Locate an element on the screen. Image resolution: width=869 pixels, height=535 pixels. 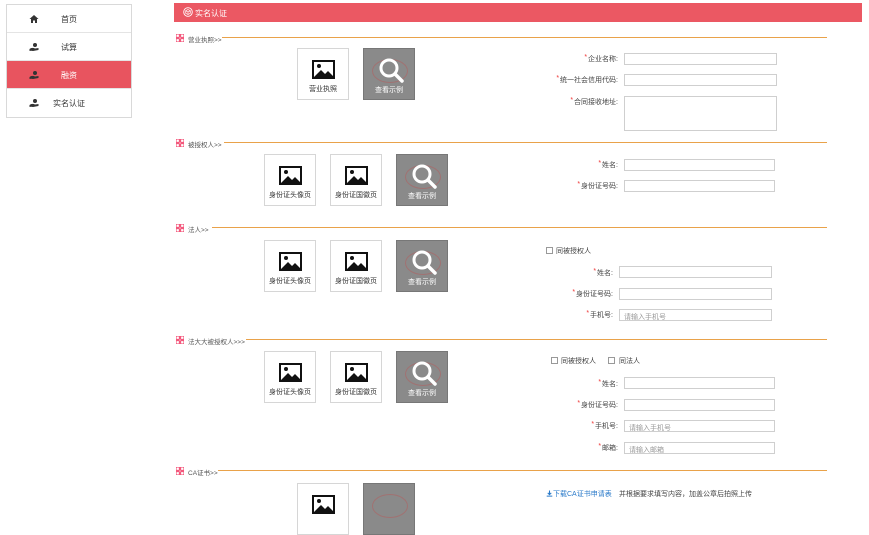
download-ca-form-link: 下载CA证书申请表 is located at coordinates (579, 494).